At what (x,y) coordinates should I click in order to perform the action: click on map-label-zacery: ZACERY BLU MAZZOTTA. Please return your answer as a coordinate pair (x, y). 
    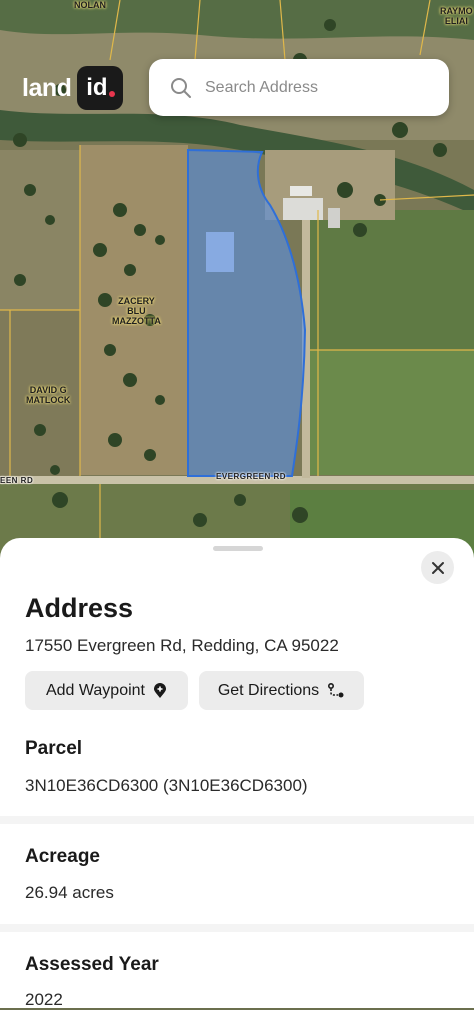
    Looking at the image, I should click on (136, 311).